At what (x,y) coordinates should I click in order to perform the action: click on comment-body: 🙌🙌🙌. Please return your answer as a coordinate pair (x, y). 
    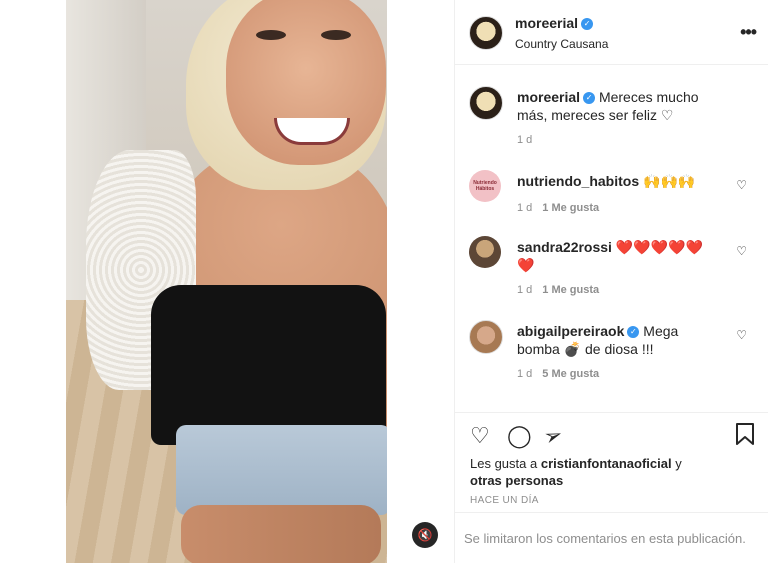
    Looking at the image, I should click on (669, 181).